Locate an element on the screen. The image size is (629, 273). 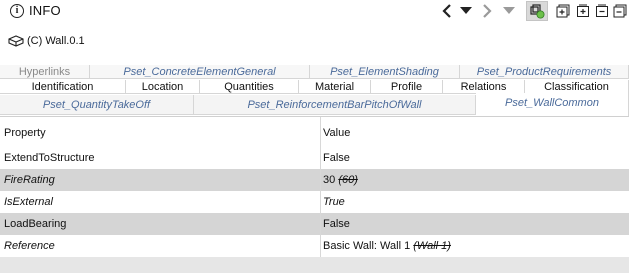
chevron-right-icon is located at coordinates (487, 11).